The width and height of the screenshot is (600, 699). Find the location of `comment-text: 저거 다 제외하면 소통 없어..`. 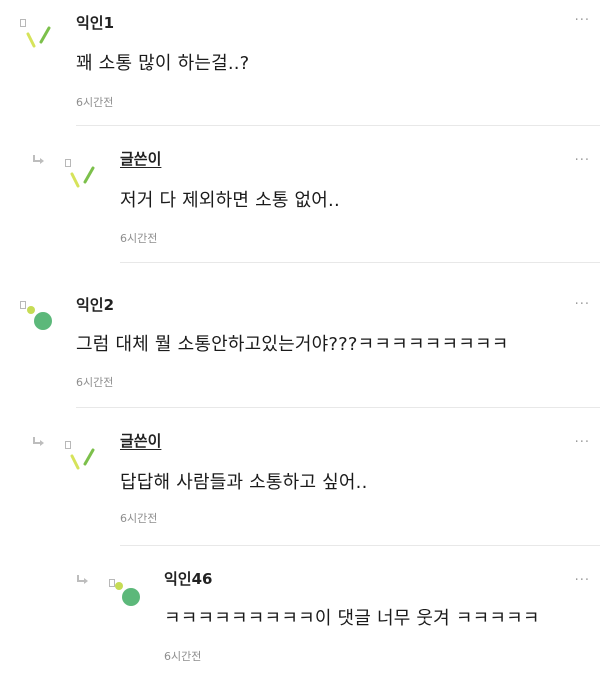

comment-text: 저거 다 제외하면 소통 없어.. is located at coordinates (230, 200).